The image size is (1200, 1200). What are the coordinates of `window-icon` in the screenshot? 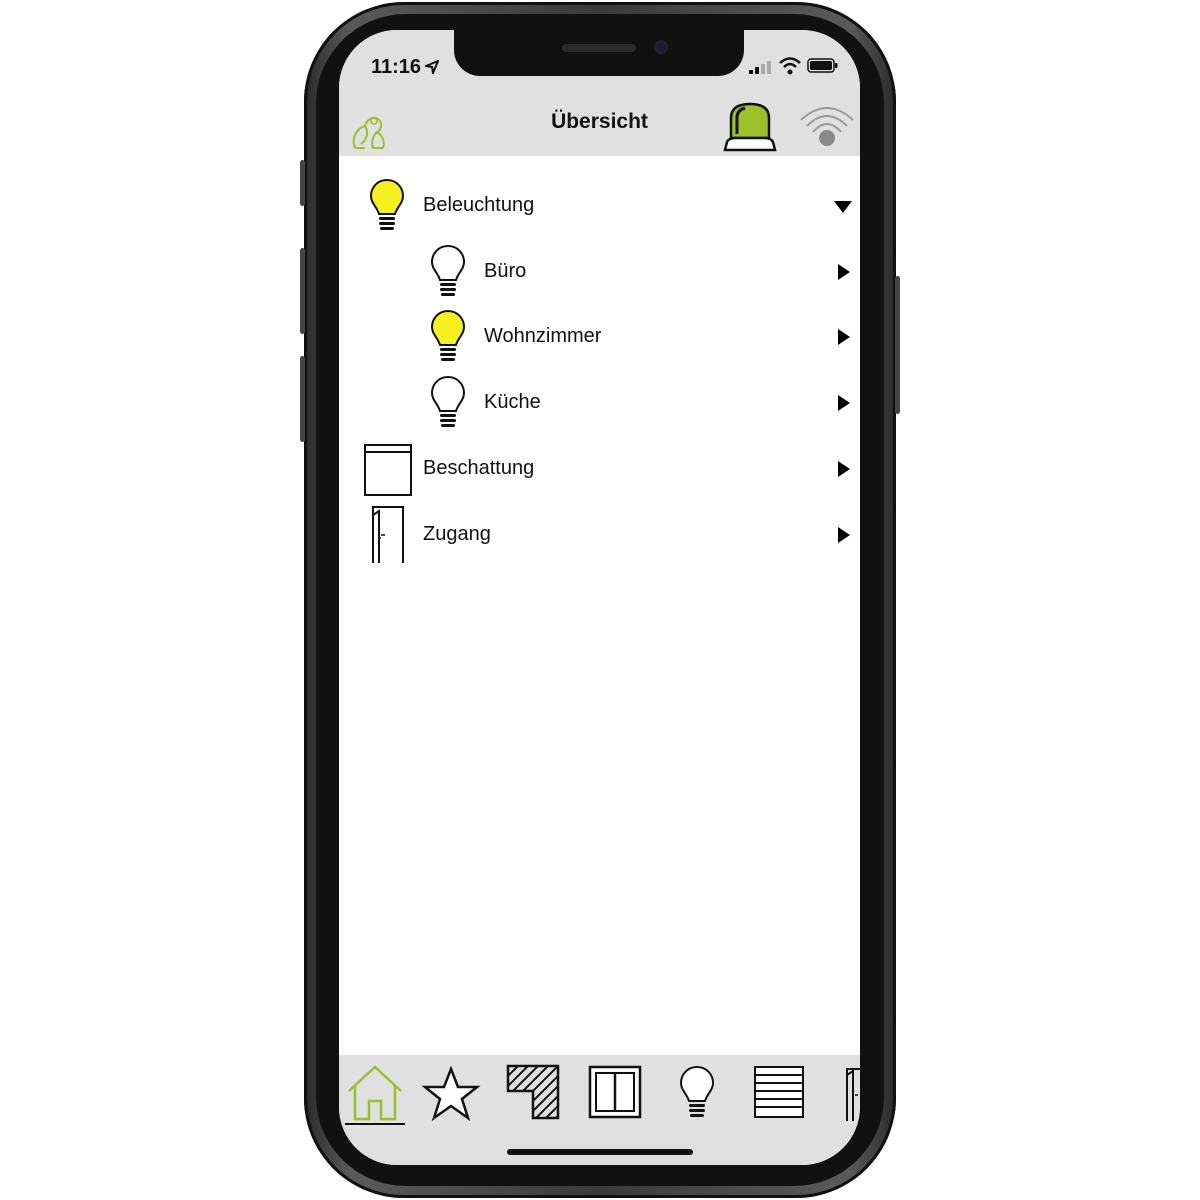 It's located at (615, 1092).